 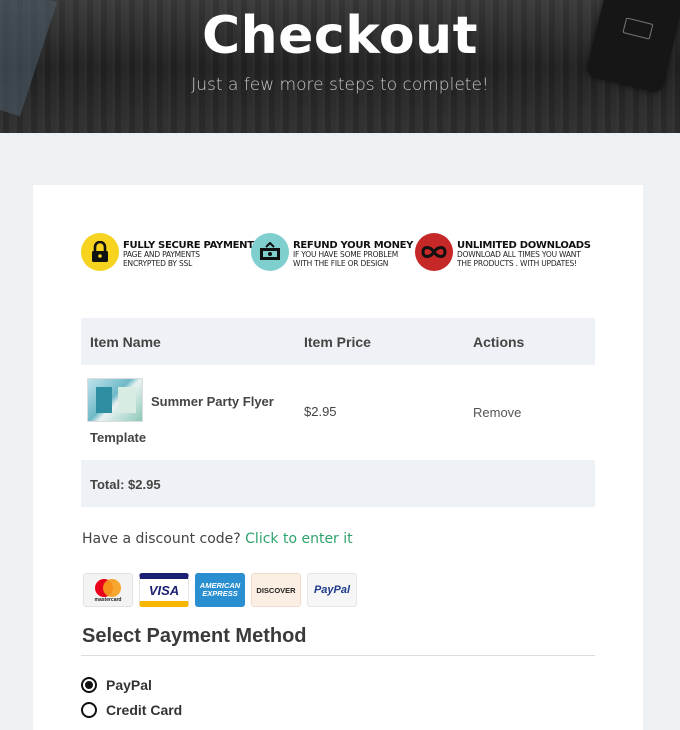 I want to click on mastercard-logo: mastercard, so click(x=108, y=590).